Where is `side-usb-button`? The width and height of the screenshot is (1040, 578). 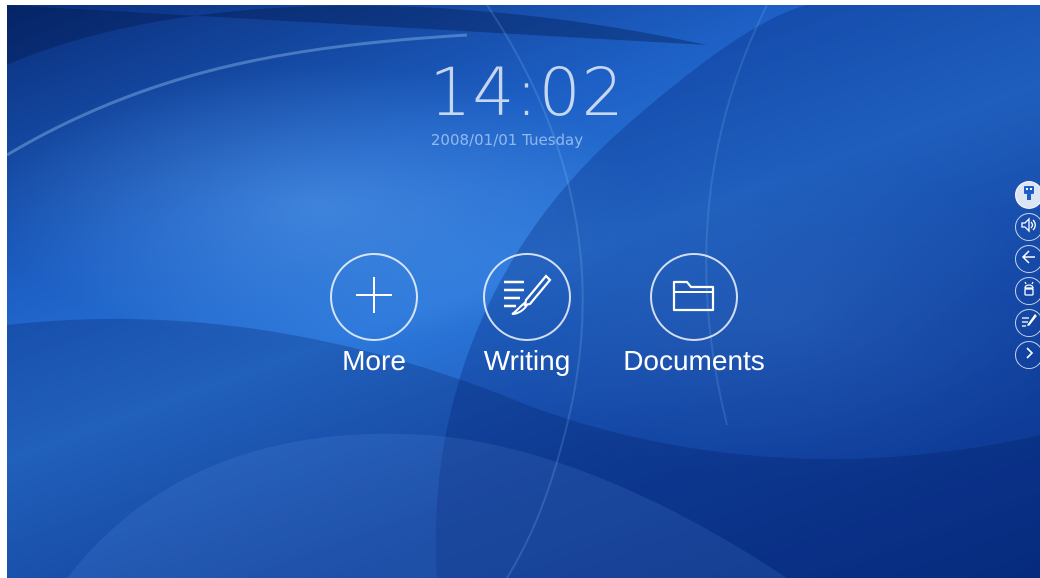 side-usb-button is located at coordinates (1027, 195).